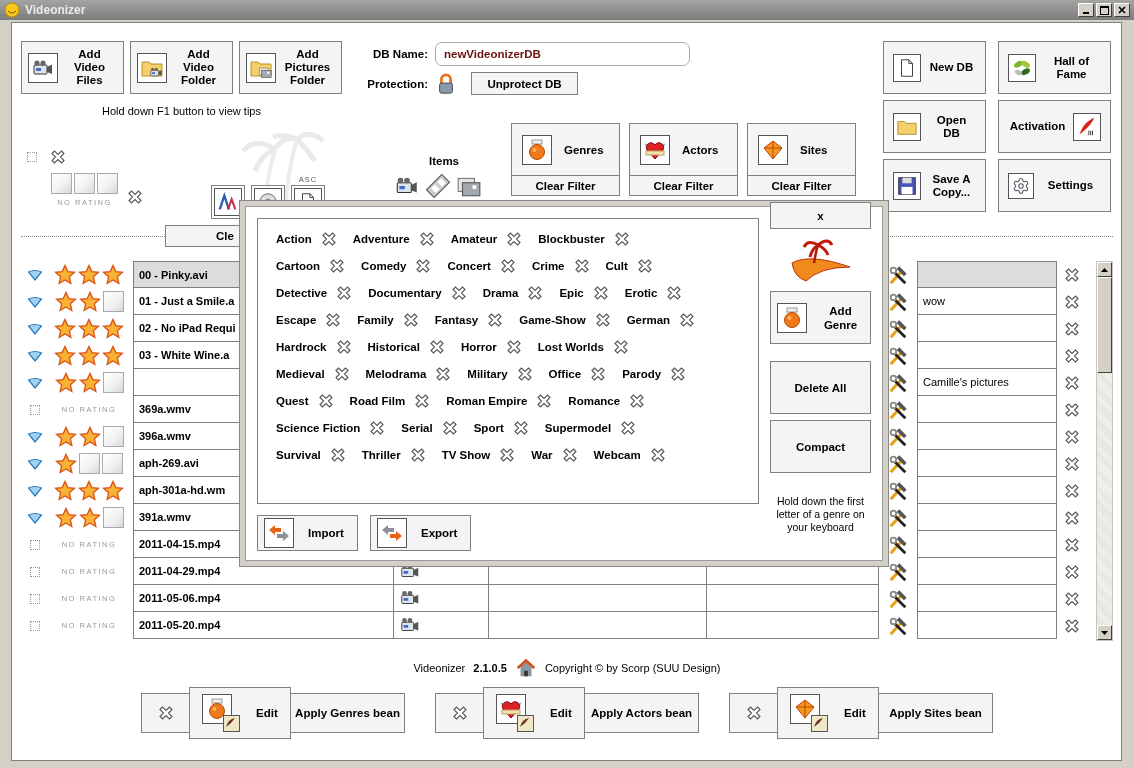 This screenshot has width=1134, height=768. I want to click on apply-button: Apply Genres bean, so click(347, 713).